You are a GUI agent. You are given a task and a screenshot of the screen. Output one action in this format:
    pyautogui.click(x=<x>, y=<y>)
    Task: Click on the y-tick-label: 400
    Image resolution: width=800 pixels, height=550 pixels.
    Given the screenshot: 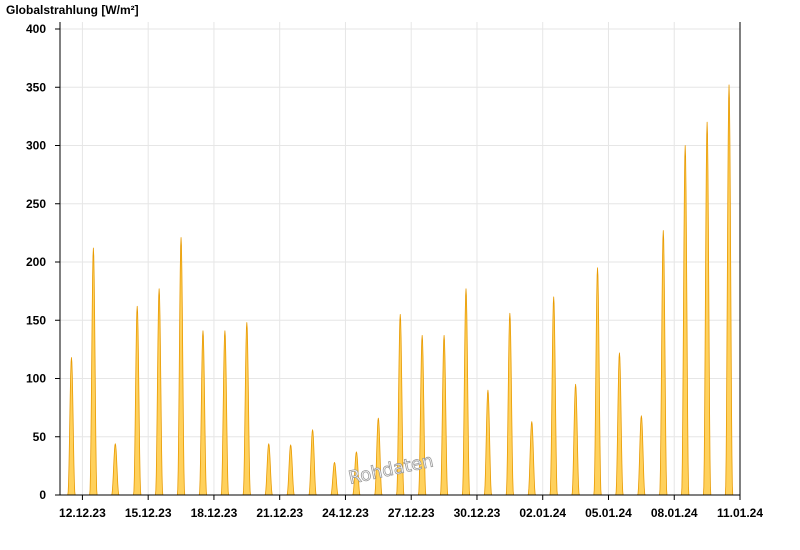 What is the action you would take?
    pyautogui.click(x=36, y=29)
    